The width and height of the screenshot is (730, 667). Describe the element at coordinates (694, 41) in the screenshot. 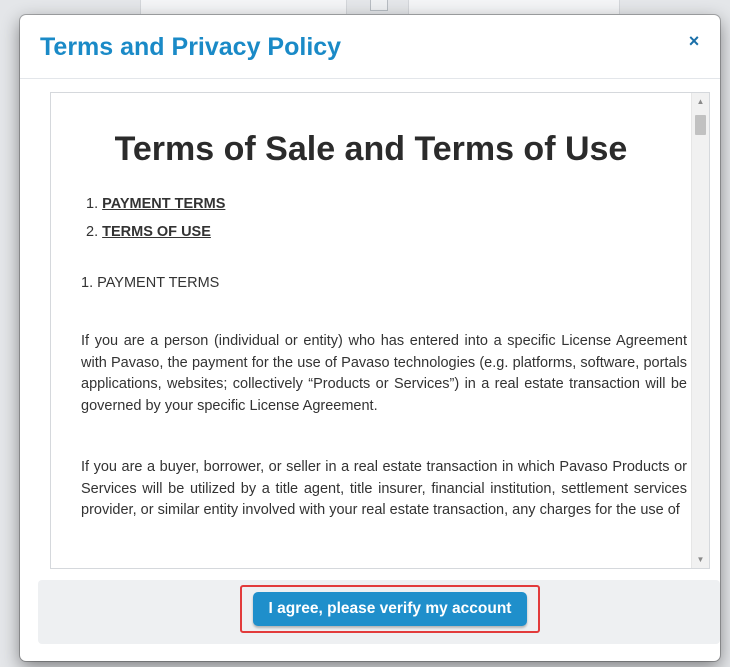

I see `close-icon: ×` at that location.